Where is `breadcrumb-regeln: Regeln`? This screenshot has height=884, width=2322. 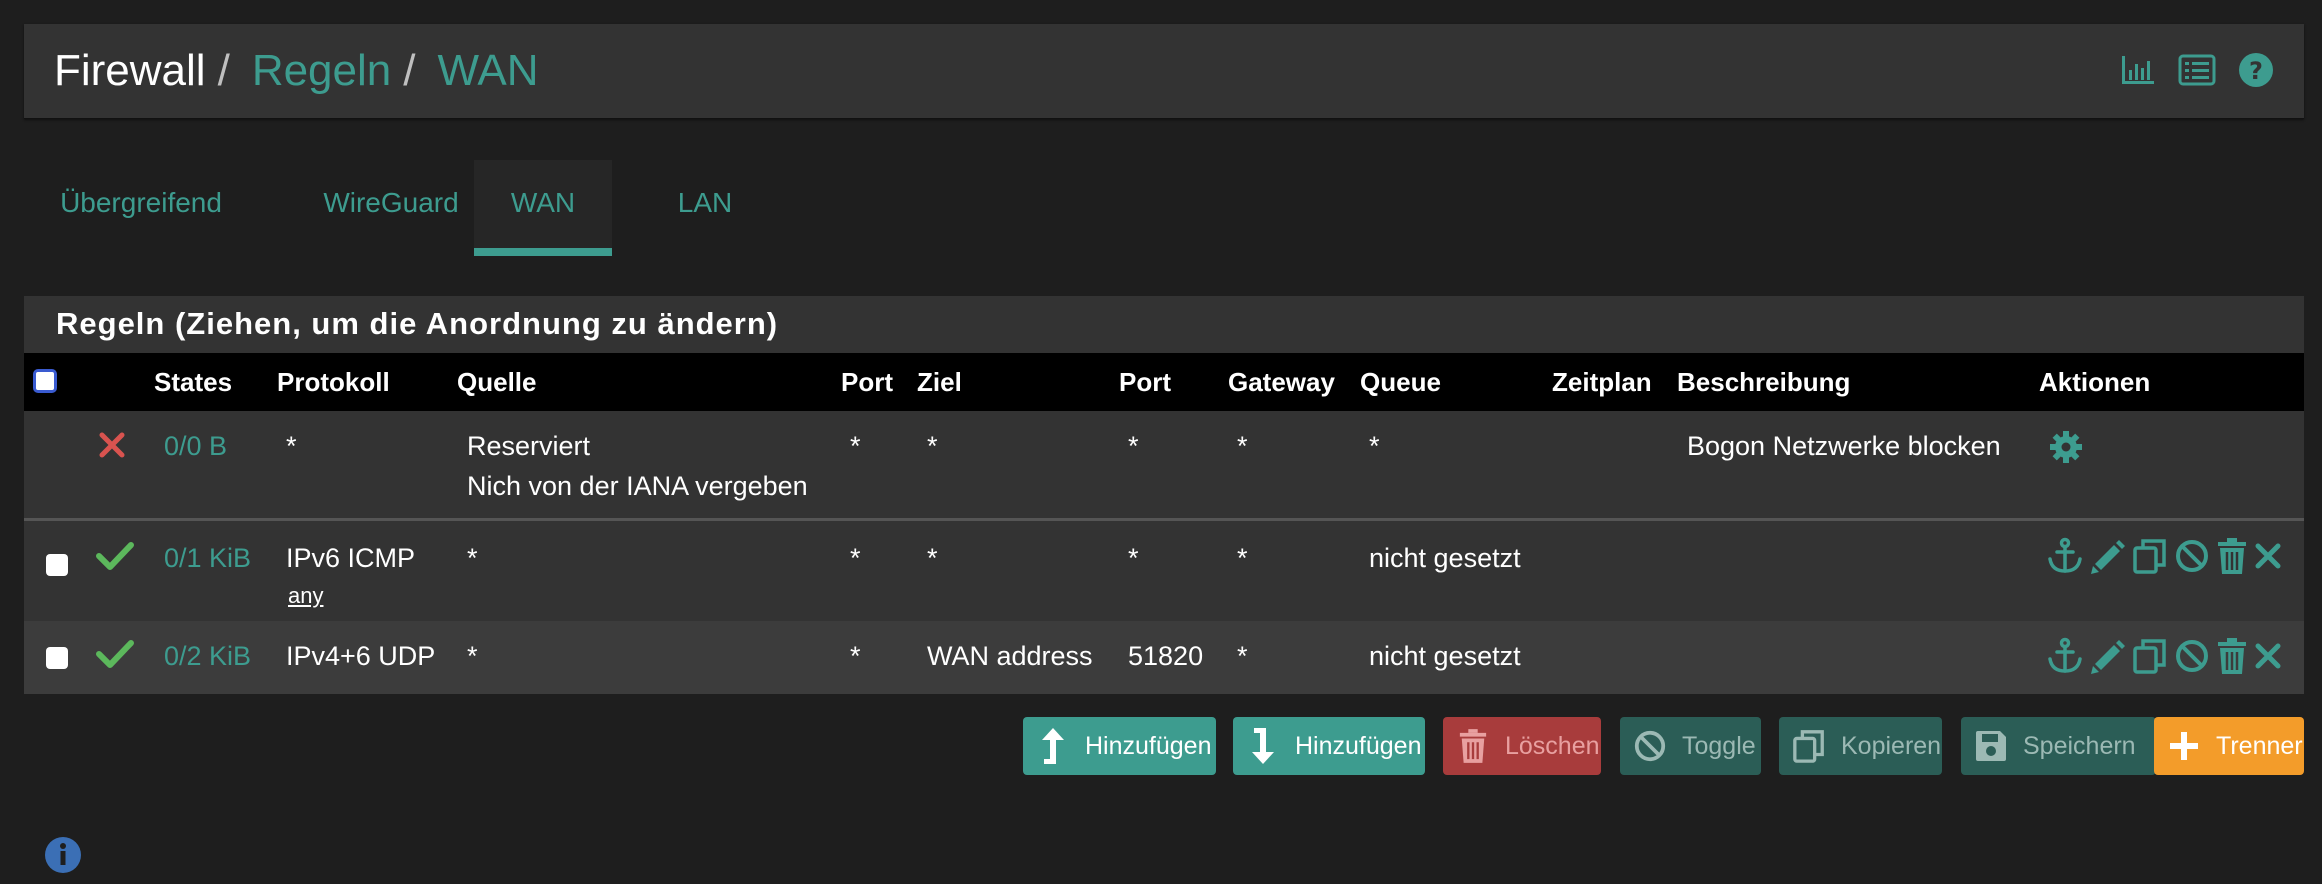
breadcrumb-regeln: Regeln is located at coordinates (321, 70).